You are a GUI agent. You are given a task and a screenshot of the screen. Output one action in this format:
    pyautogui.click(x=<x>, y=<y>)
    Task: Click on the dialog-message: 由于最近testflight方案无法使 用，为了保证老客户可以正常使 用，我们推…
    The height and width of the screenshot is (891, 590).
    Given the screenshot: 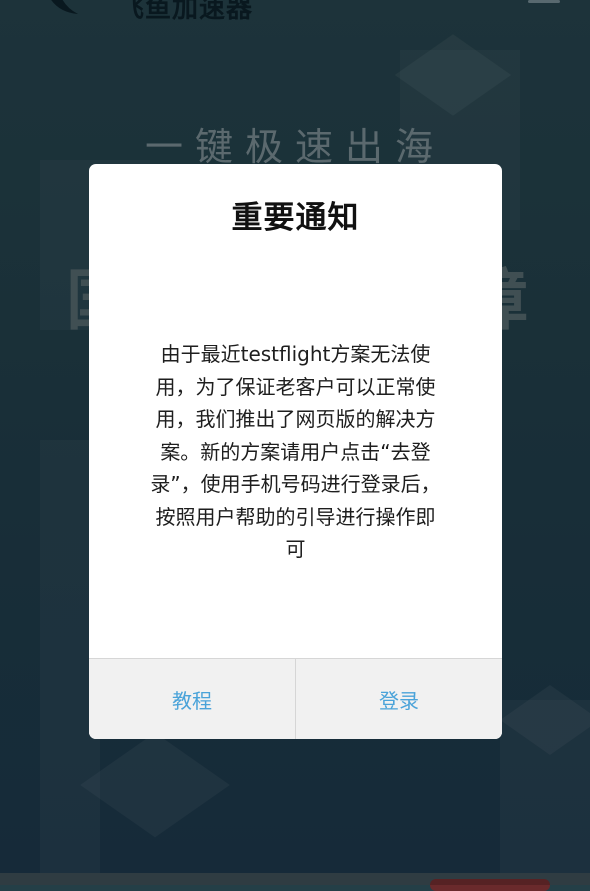 What is the action you would take?
    pyautogui.click(x=295, y=451)
    